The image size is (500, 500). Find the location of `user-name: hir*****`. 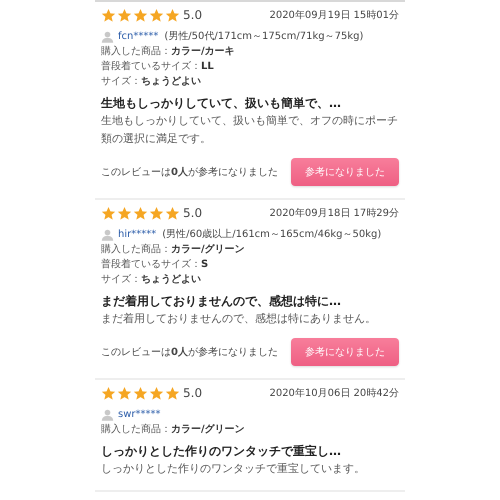

user-name: hir***** is located at coordinates (137, 235).